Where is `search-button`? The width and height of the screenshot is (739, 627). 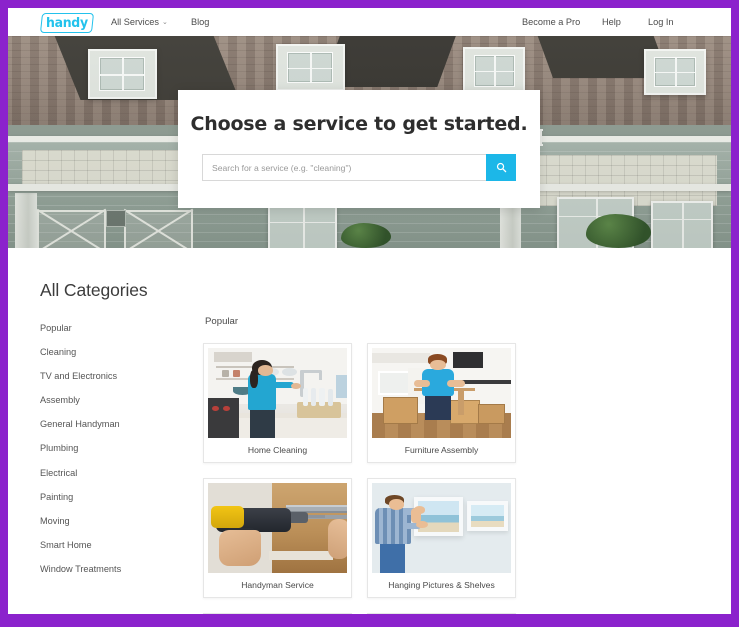
search-button is located at coordinates (501, 167).